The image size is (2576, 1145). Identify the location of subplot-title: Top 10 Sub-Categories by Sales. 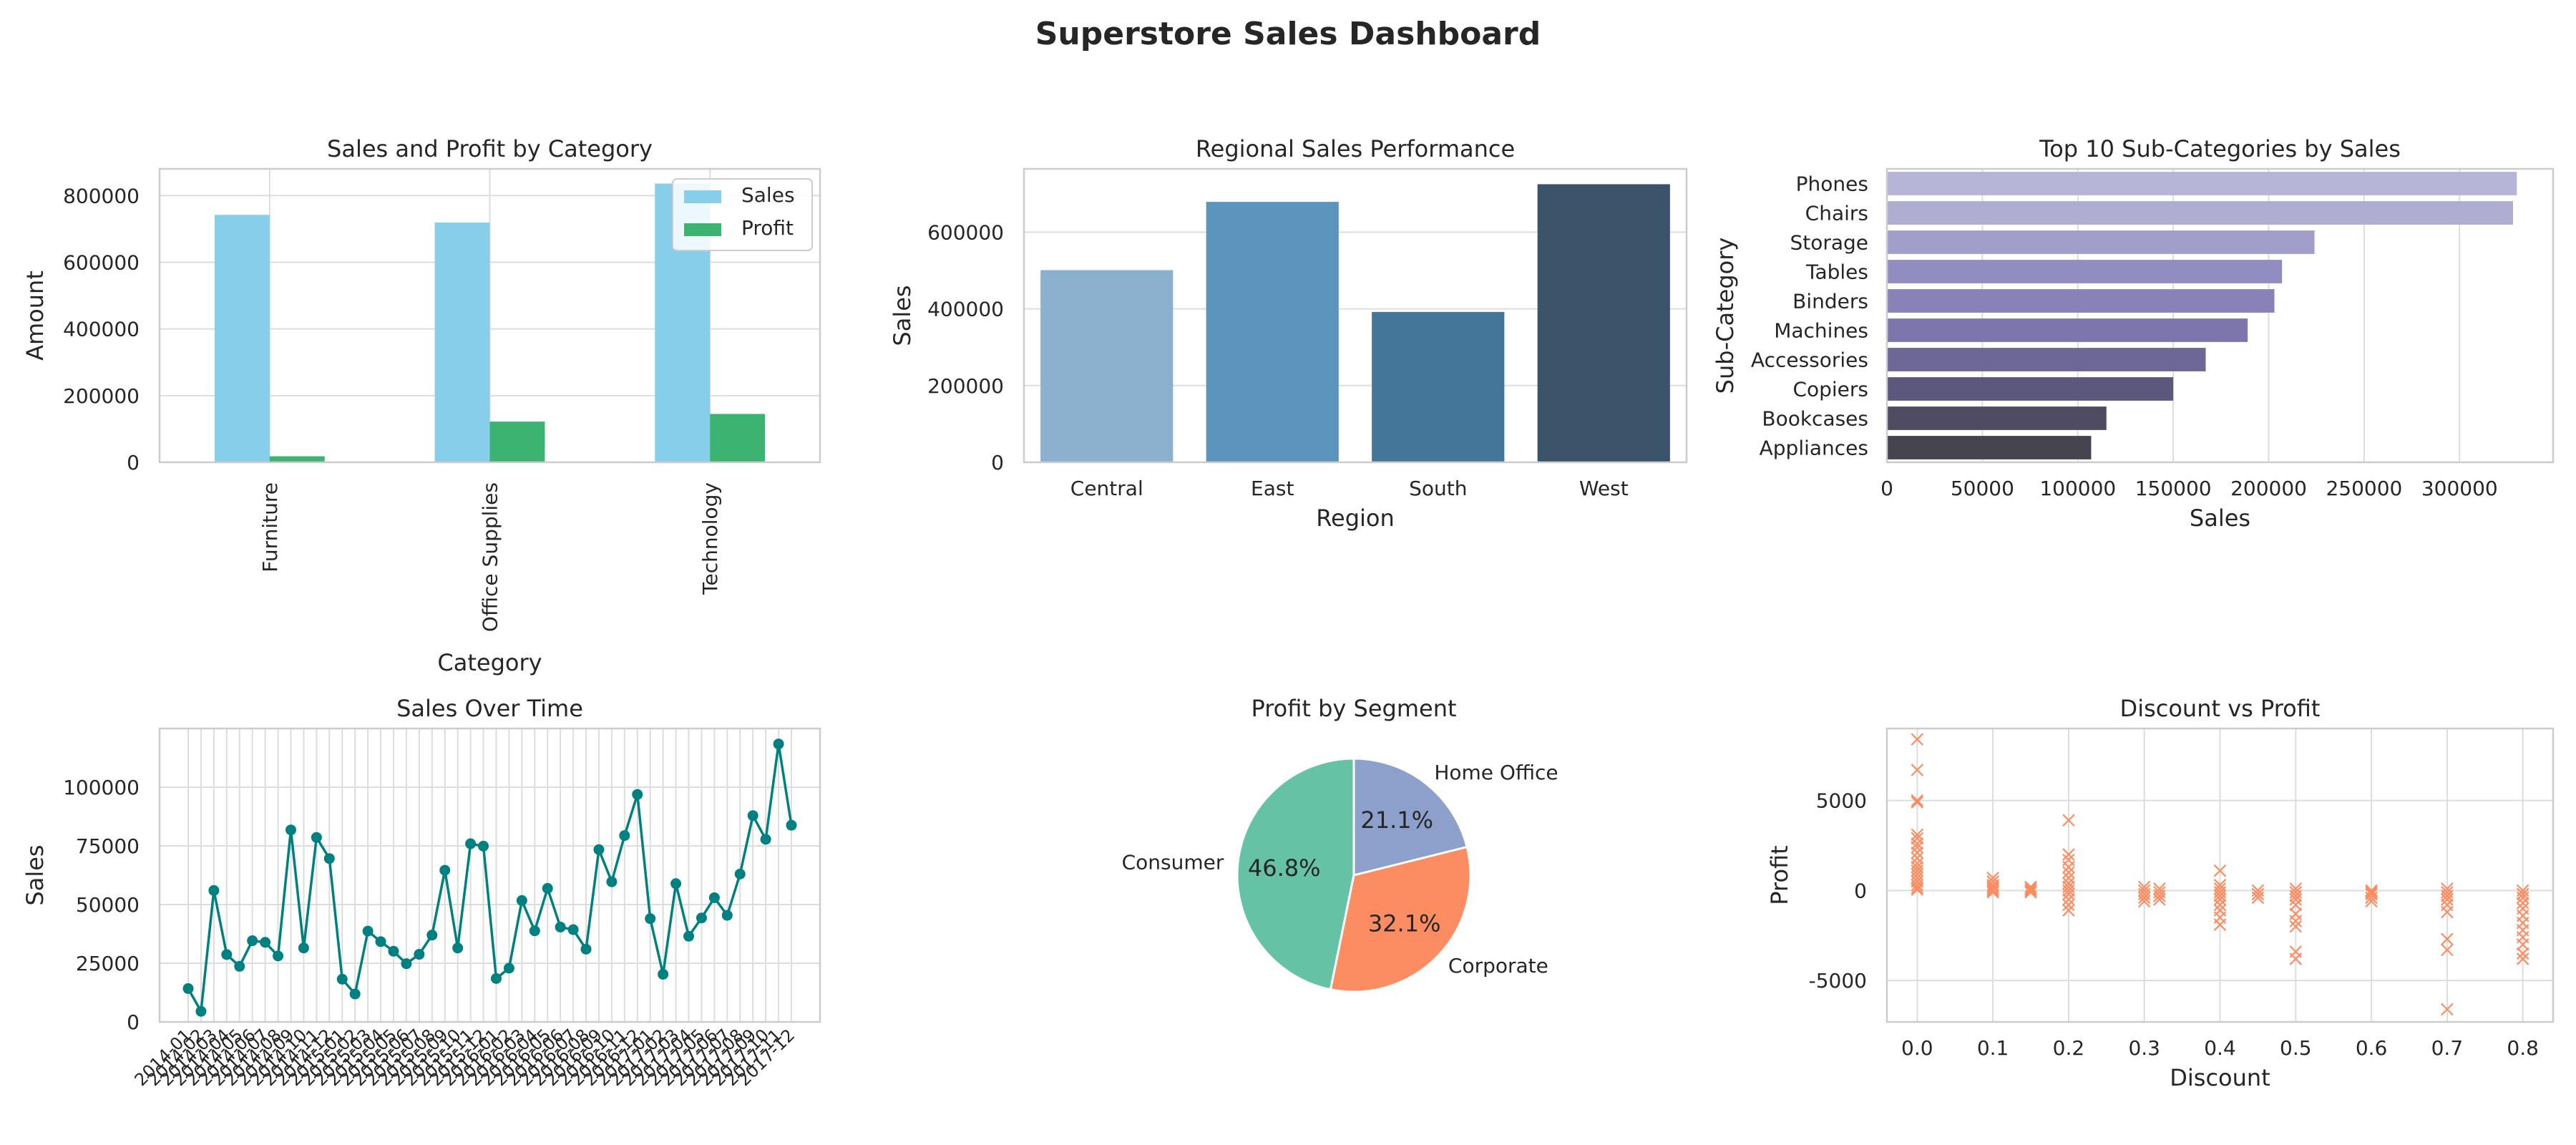
(2220, 148).